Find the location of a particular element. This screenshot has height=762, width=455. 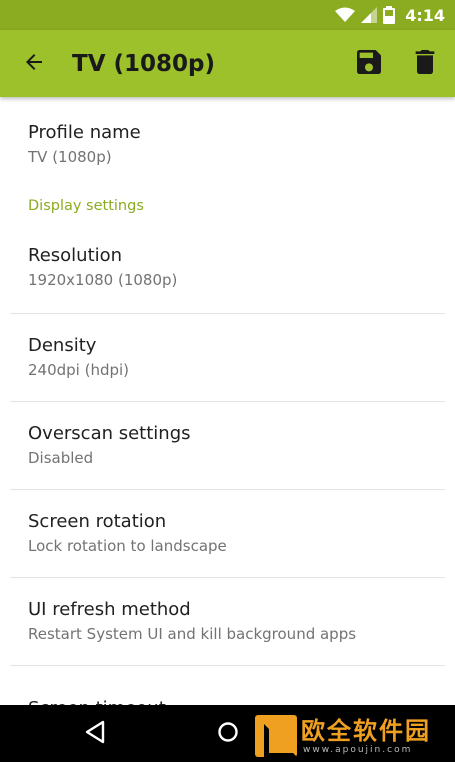

pref-title: Screen timeout is located at coordinates (227, 701).